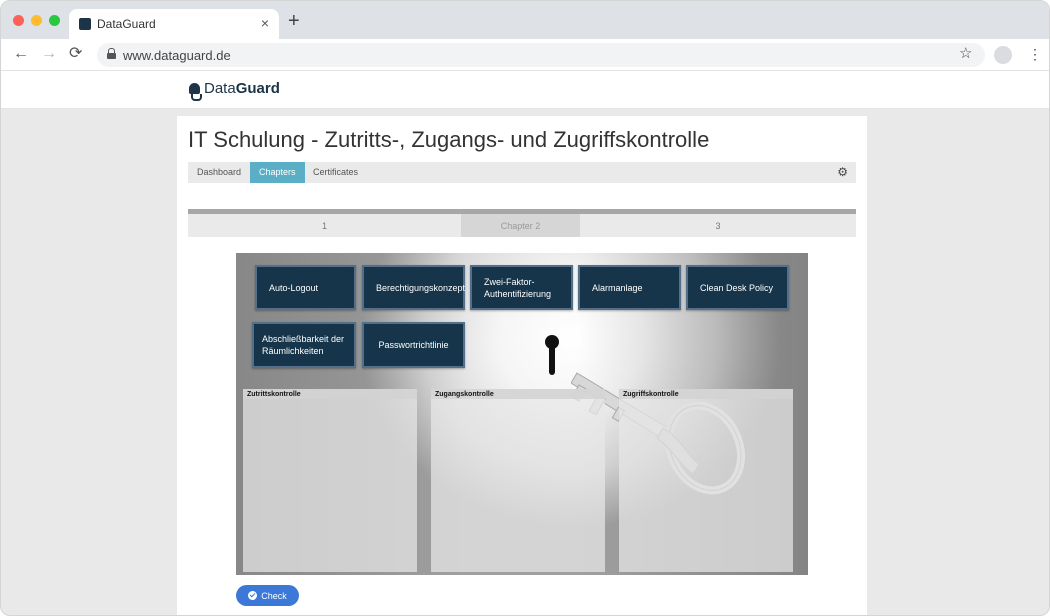 The image size is (1050, 616). Describe the element at coordinates (49, 54) in the screenshot. I see `forward-button: →` at that location.